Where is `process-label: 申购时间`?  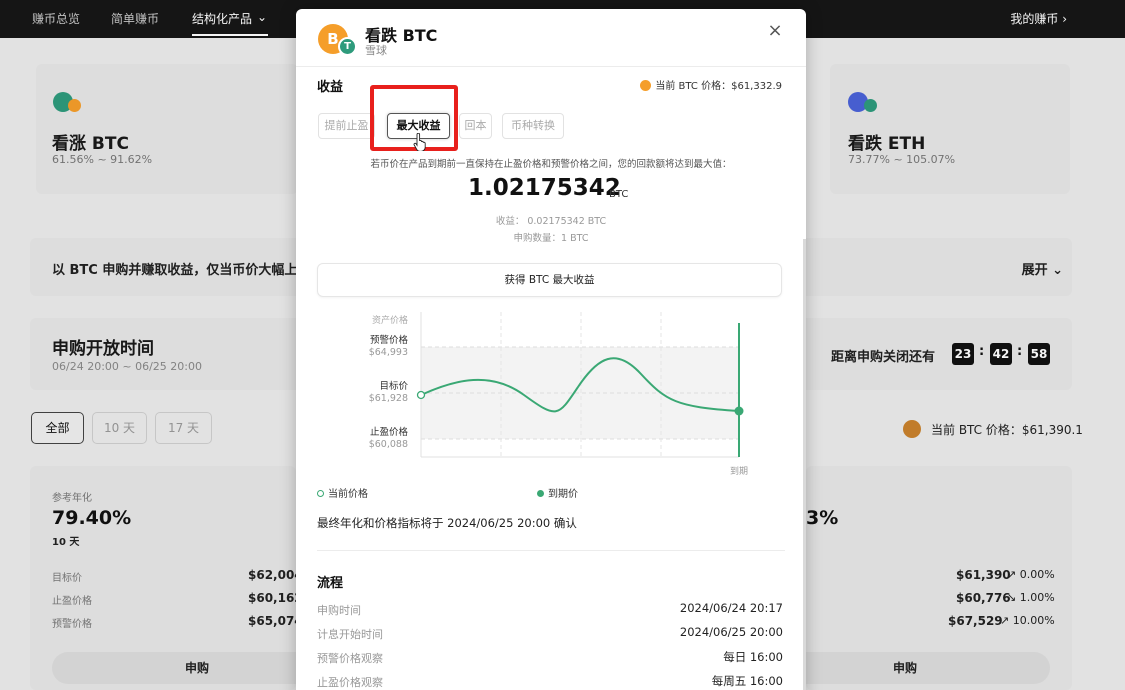 process-label: 申购时间 is located at coordinates (339, 610).